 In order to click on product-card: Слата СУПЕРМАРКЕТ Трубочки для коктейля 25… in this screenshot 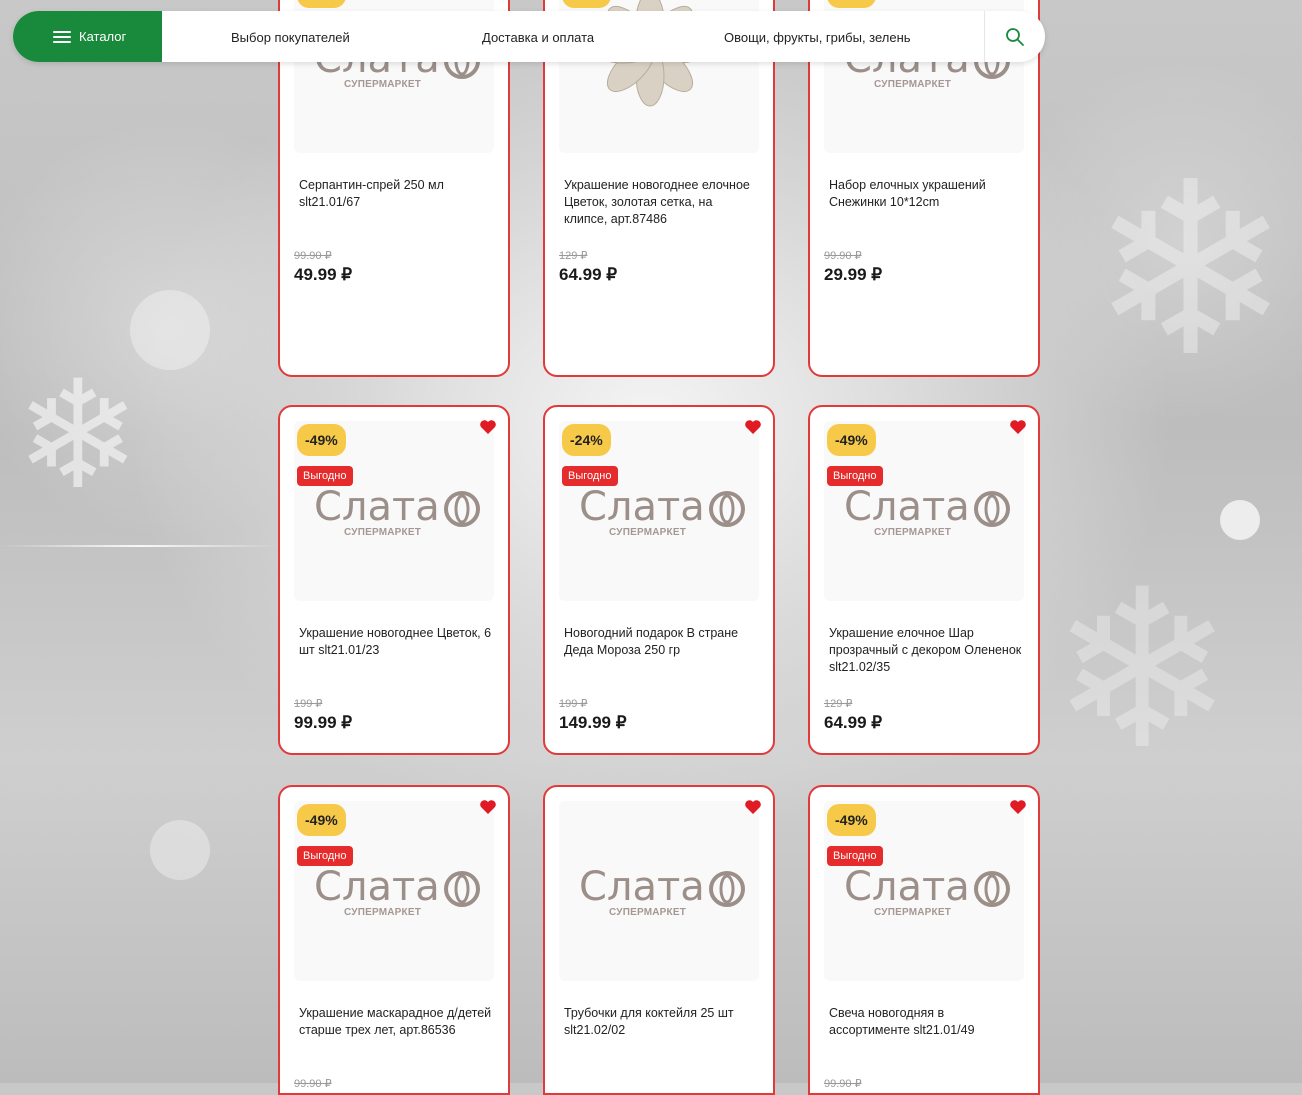, I will do `click(659, 940)`.